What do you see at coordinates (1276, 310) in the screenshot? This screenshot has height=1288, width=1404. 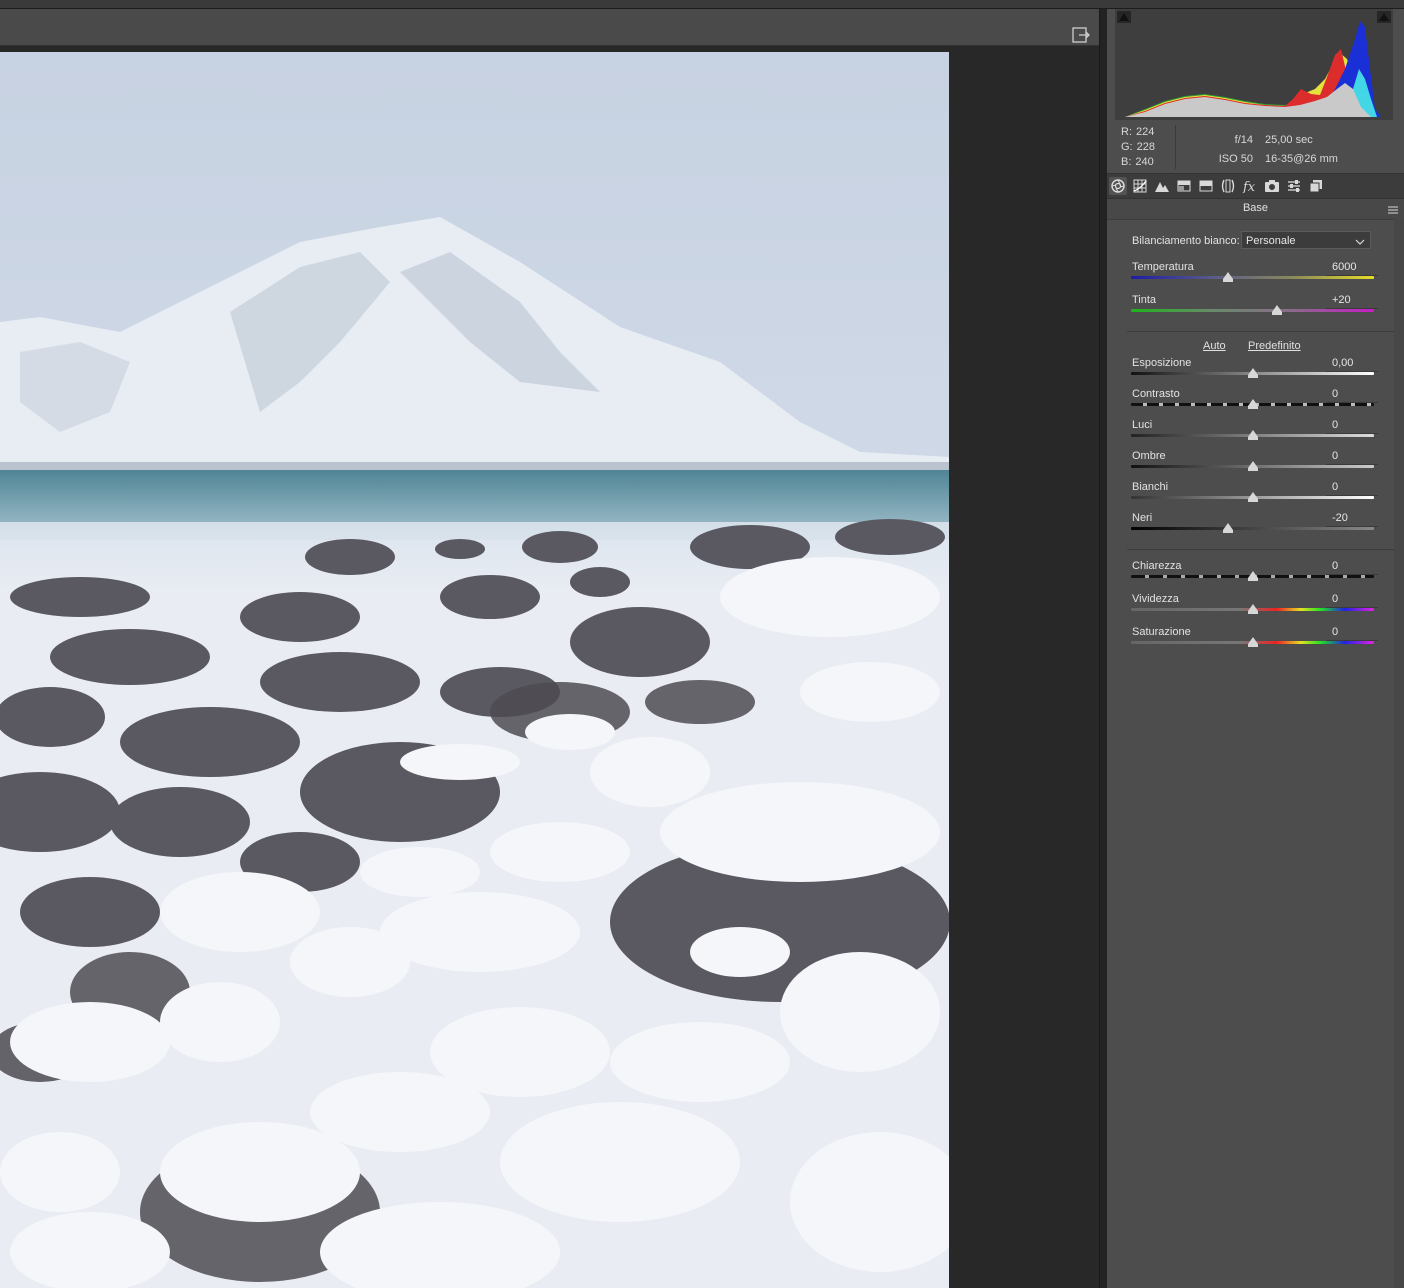 I see `tint-slider-thumb` at bounding box center [1276, 310].